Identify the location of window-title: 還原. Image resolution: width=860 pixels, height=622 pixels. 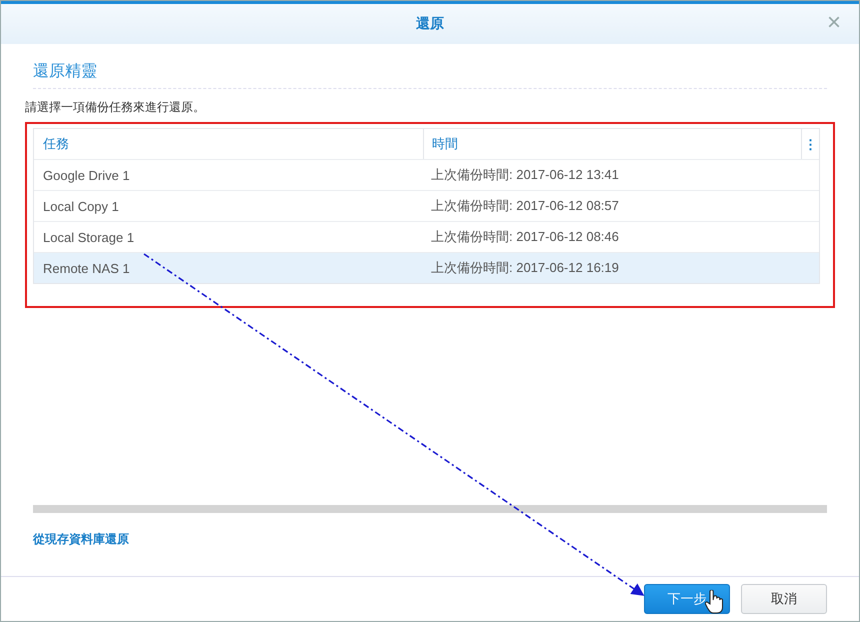
(430, 24).